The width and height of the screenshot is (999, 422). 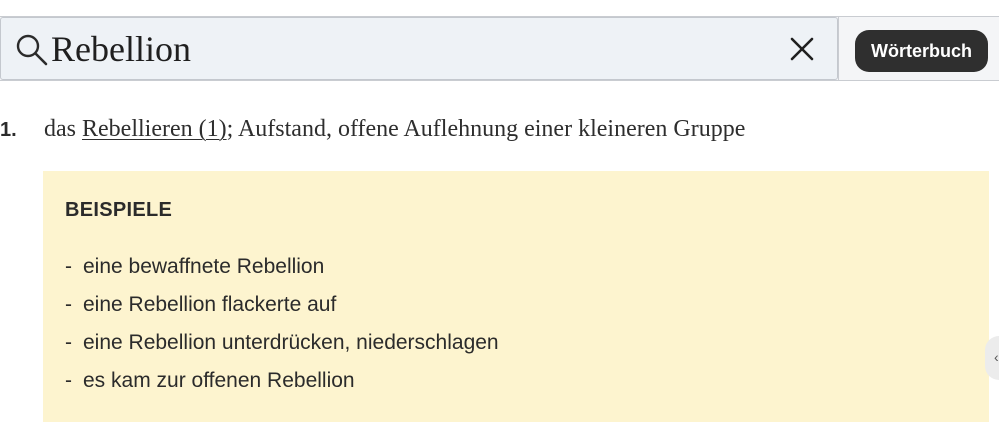 I want to click on definition-number: 1., so click(x=8, y=130).